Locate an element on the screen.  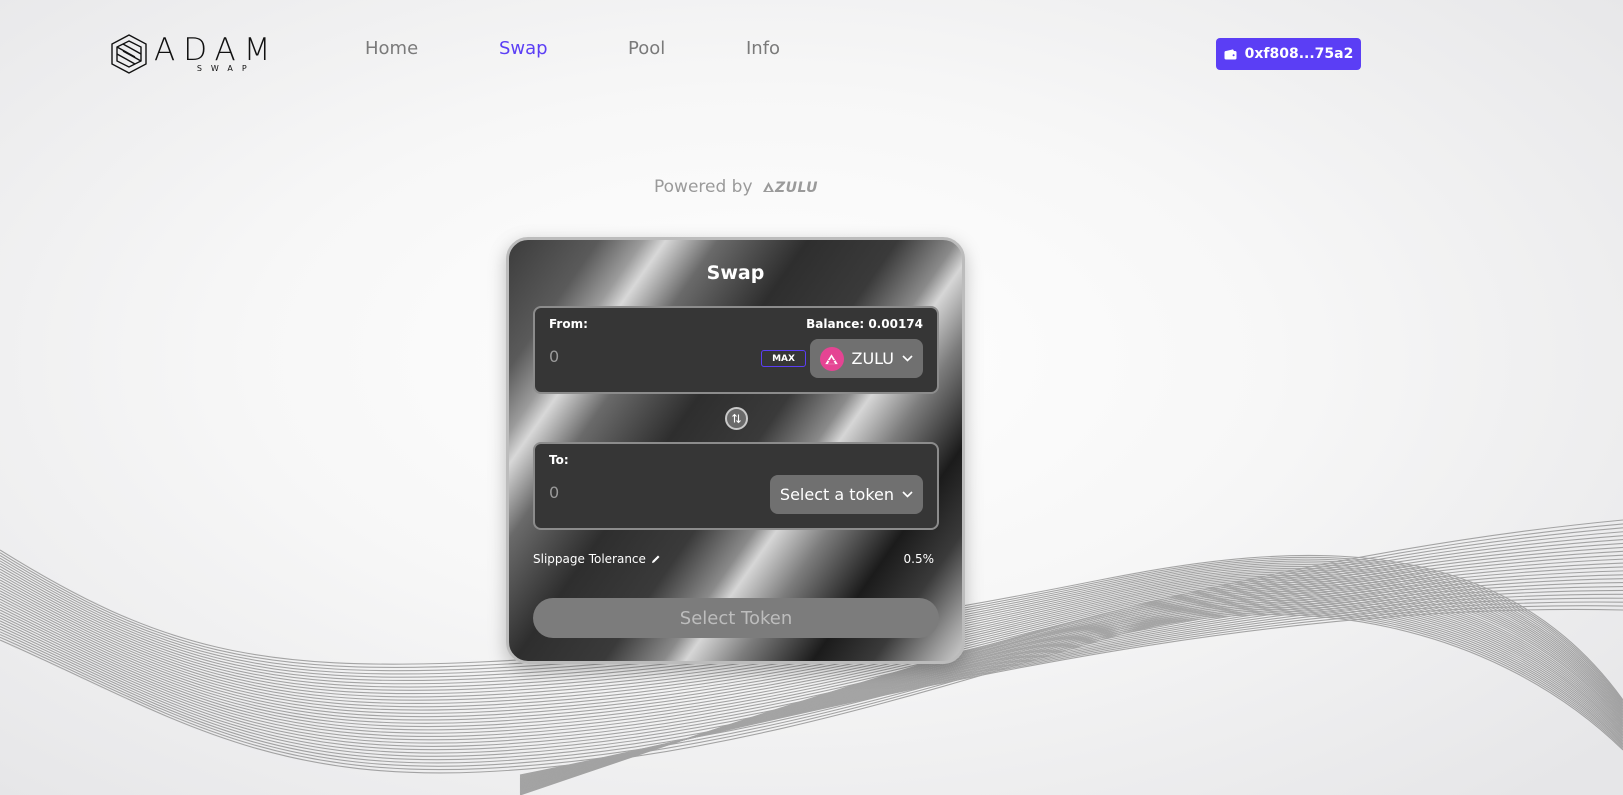
powered-by-text: Powered by is located at coordinates (703, 187).